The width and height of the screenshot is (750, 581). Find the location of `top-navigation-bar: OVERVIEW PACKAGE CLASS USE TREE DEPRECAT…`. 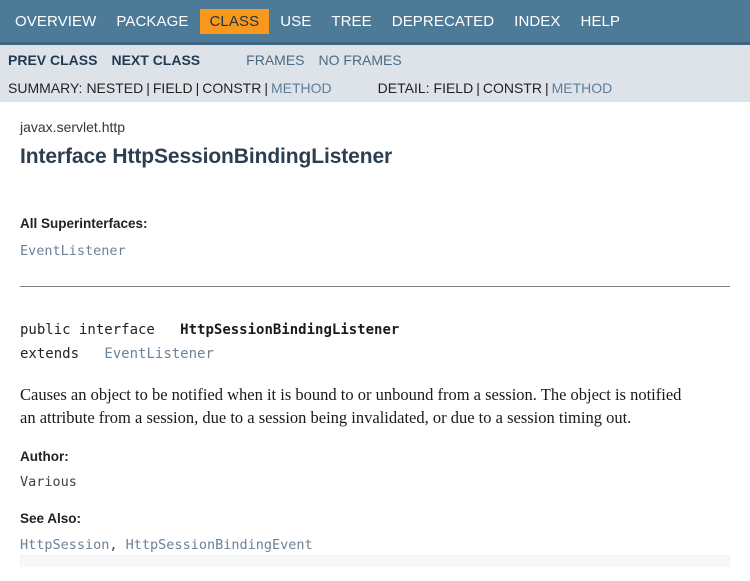

top-navigation-bar: OVERVIEW PACKAGE CLASS USE TREE DEPRECAT… is located at coordinates (375, 22).